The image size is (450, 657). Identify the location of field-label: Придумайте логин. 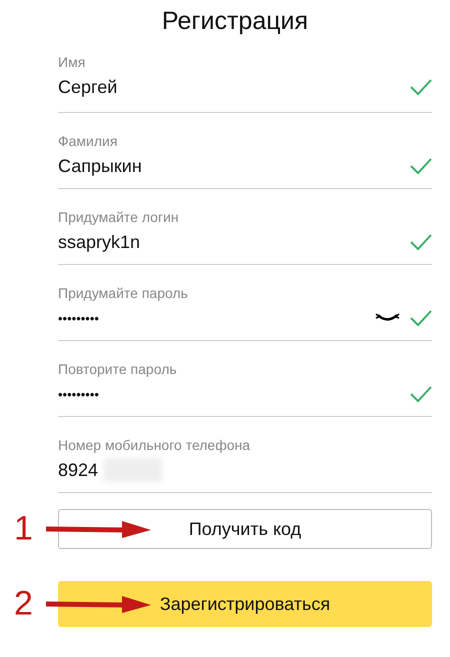
(119, 217).